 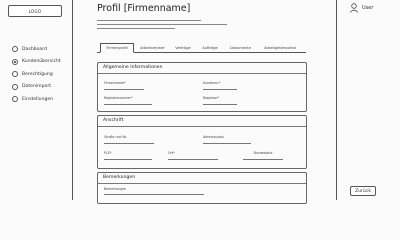 I want to click on sidebar-item-berechtigung: Berechtigung, so click(x=36, y=74).